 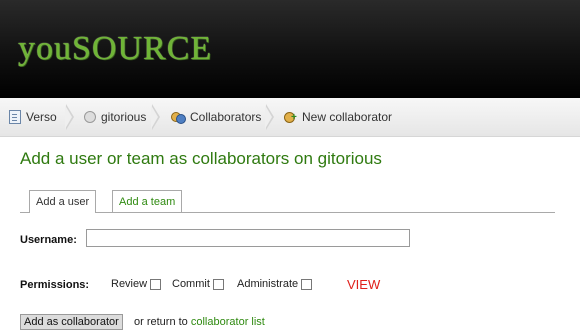 I want to click on breadcrumb-label: Verso, so click(x=41, y=117).